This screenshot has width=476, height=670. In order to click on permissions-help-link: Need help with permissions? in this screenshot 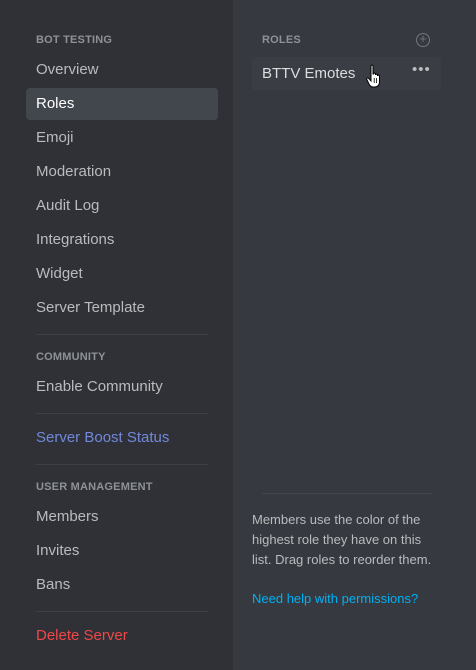, I will do `click(335, 598)`.